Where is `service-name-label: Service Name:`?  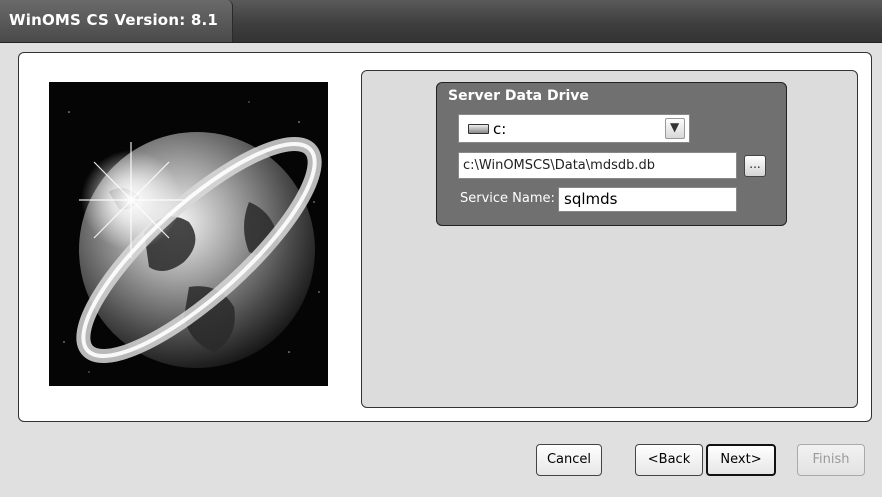
service-name-label: Service Name: is located at coordinates (507, 198).